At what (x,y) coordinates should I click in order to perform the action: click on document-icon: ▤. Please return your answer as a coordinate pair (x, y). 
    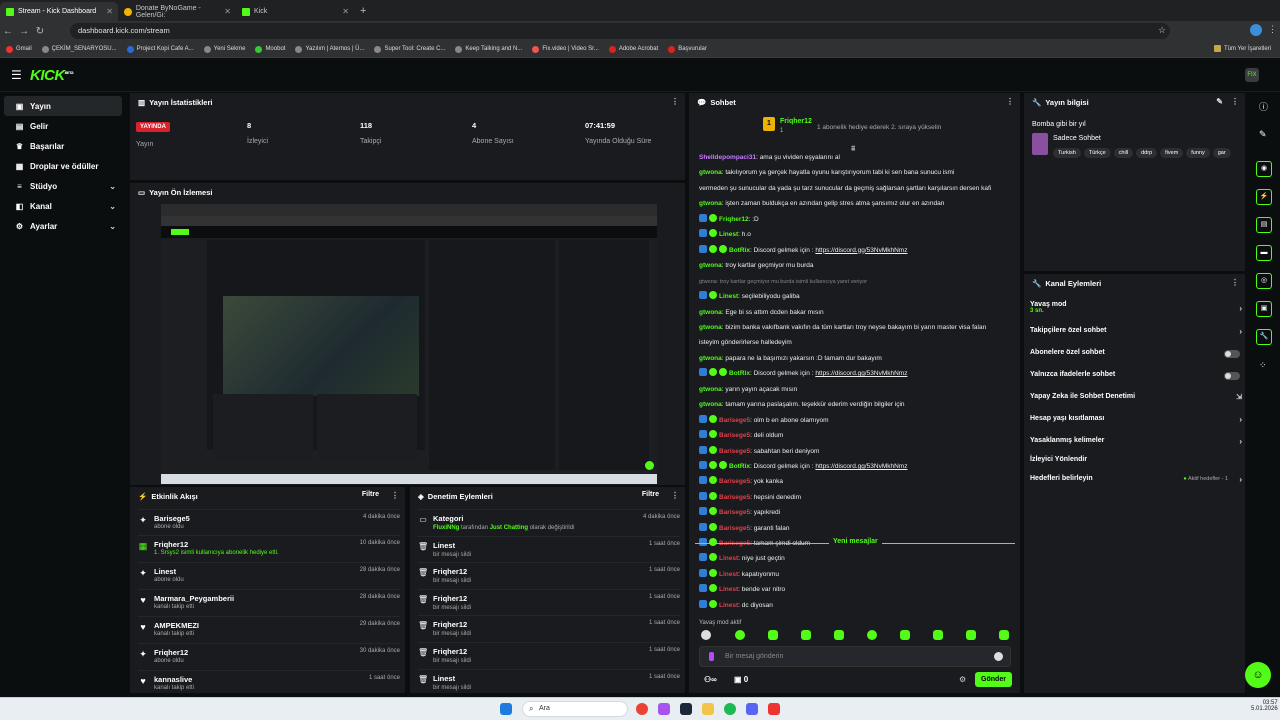
    Looking at the image, I should click on (1264, 225).